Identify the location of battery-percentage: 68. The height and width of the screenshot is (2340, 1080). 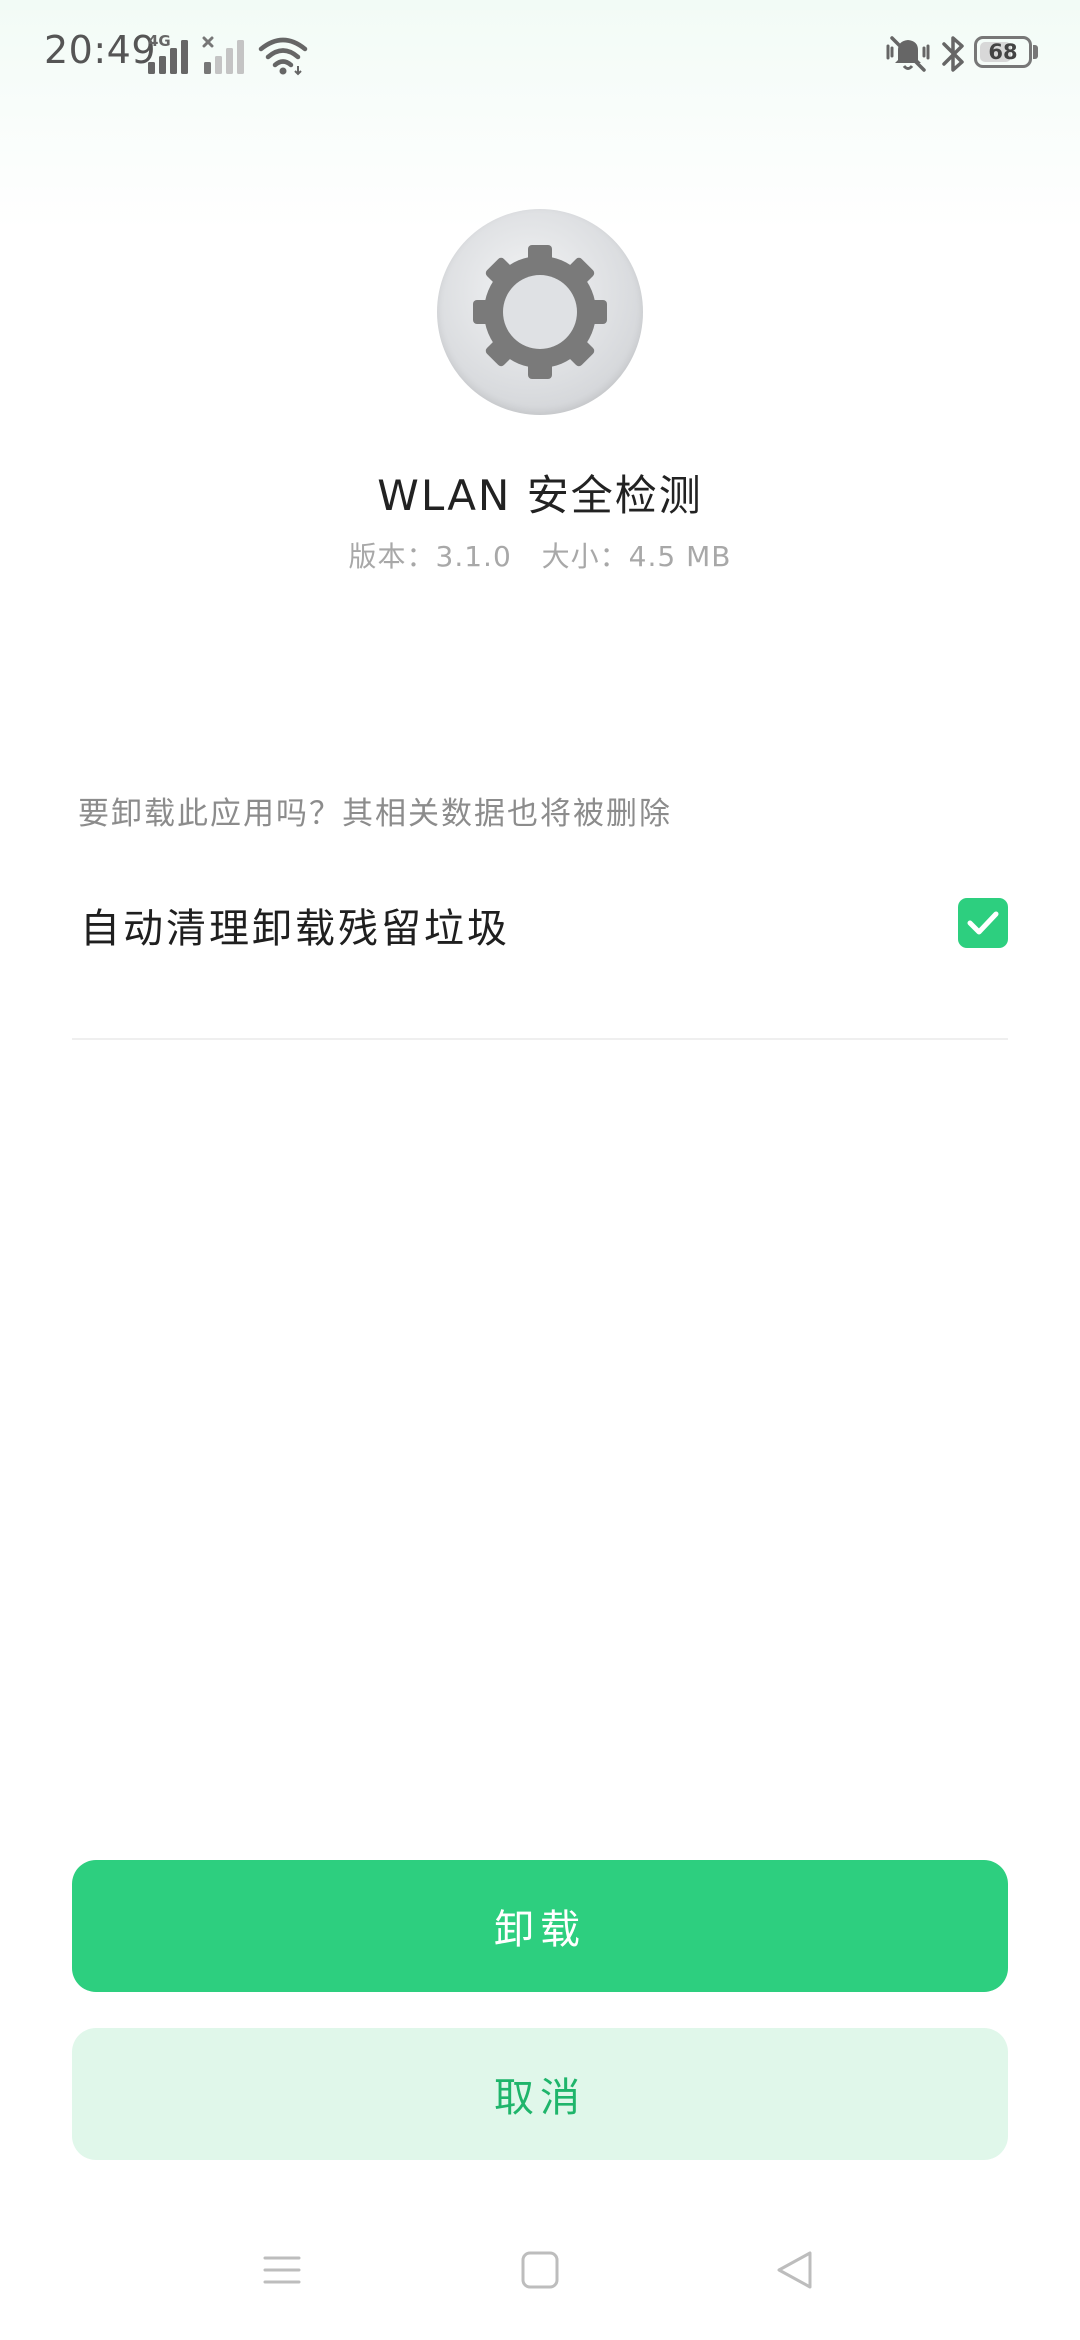
(1003, 52).